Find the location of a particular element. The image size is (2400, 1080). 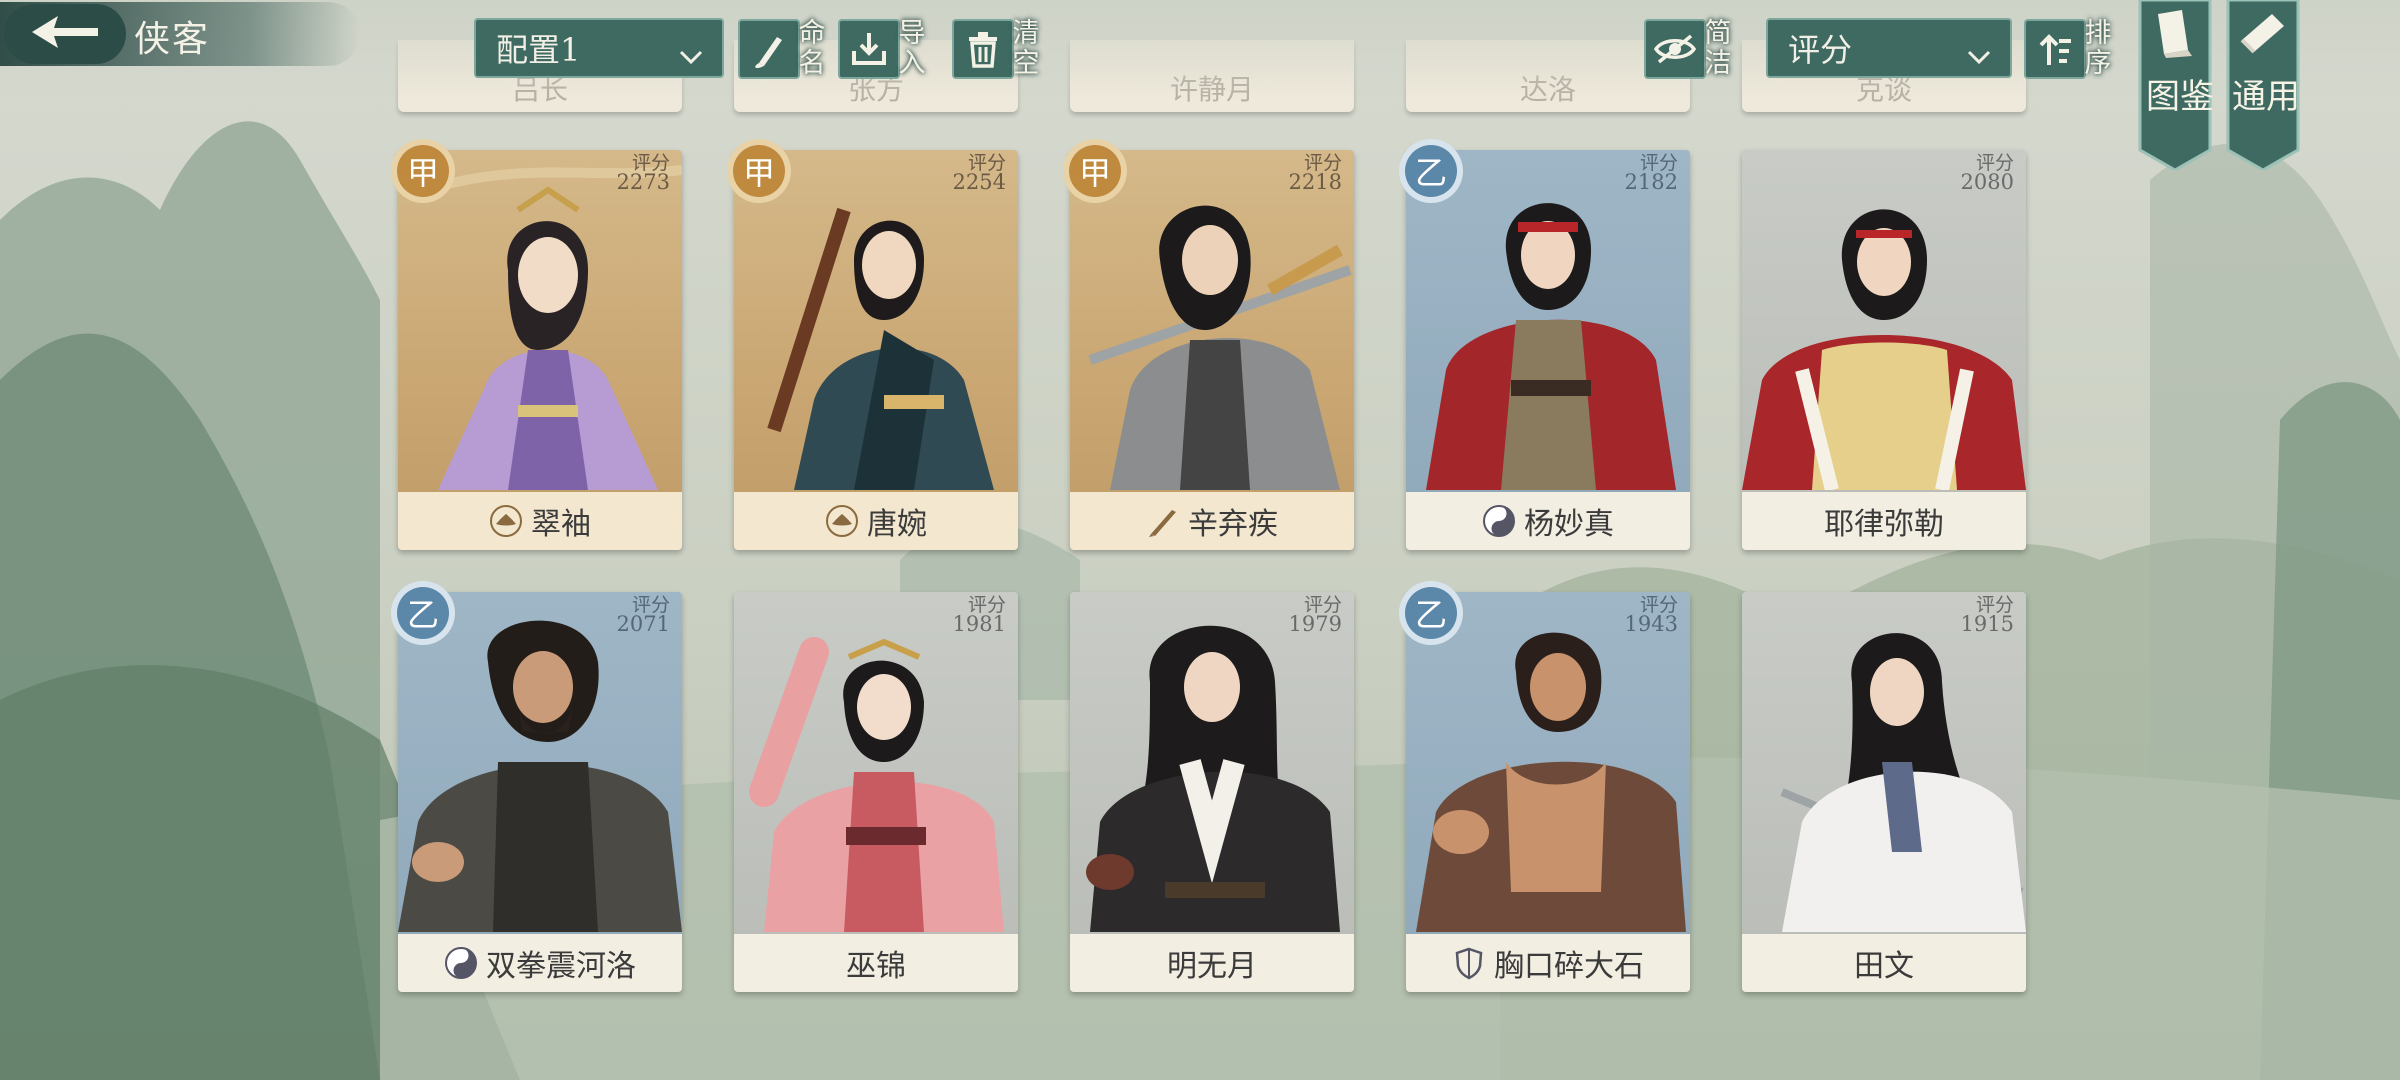

back-button is located at coordinates (65, 34).